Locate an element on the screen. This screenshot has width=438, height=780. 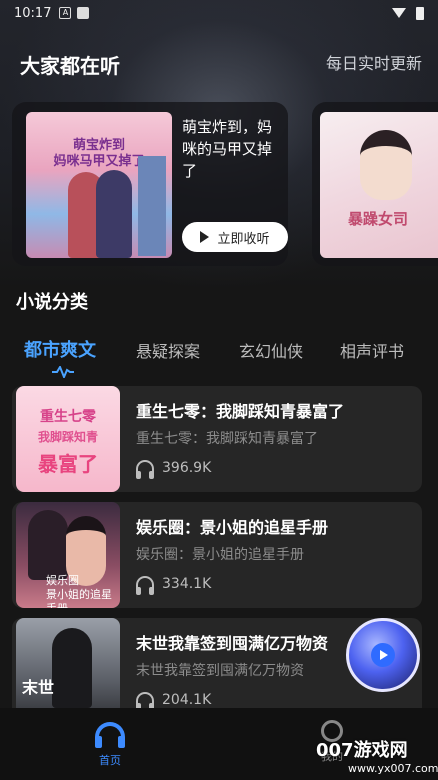
cover-text: 暴富了 is located at coordinates (68, 464).